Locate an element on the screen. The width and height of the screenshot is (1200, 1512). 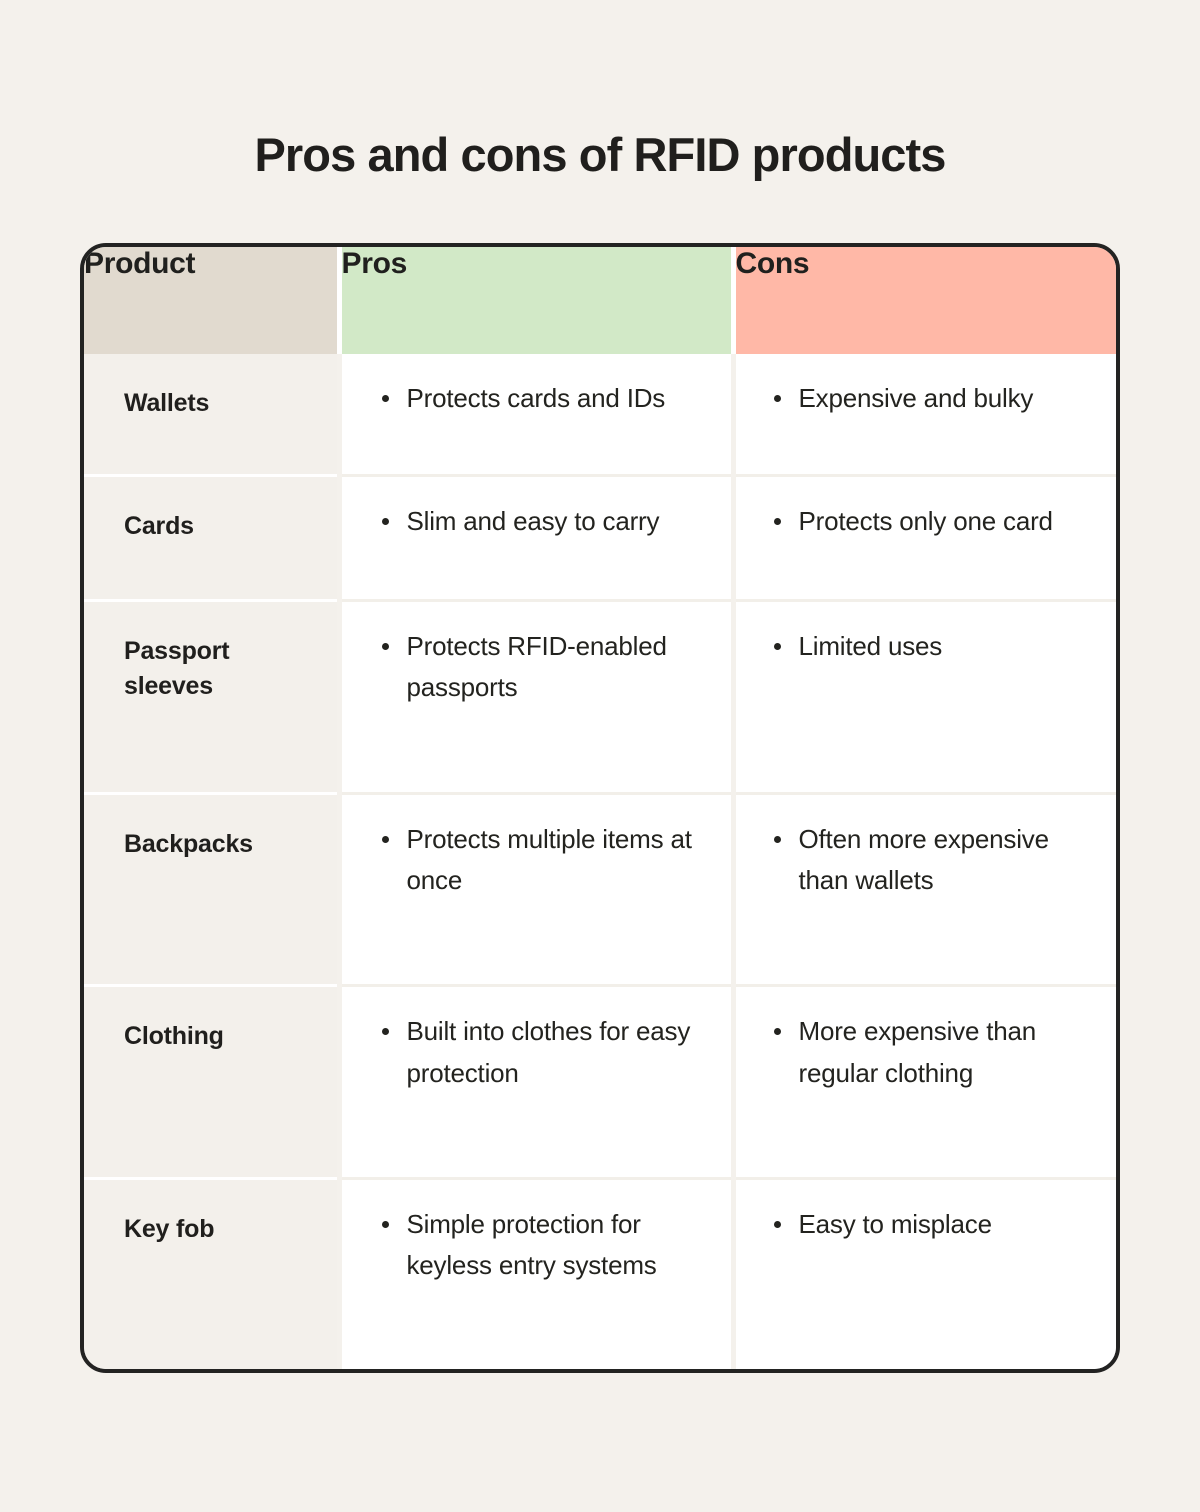
pros-cell: Protects multiple items at once is located at coordinates (534, 888).